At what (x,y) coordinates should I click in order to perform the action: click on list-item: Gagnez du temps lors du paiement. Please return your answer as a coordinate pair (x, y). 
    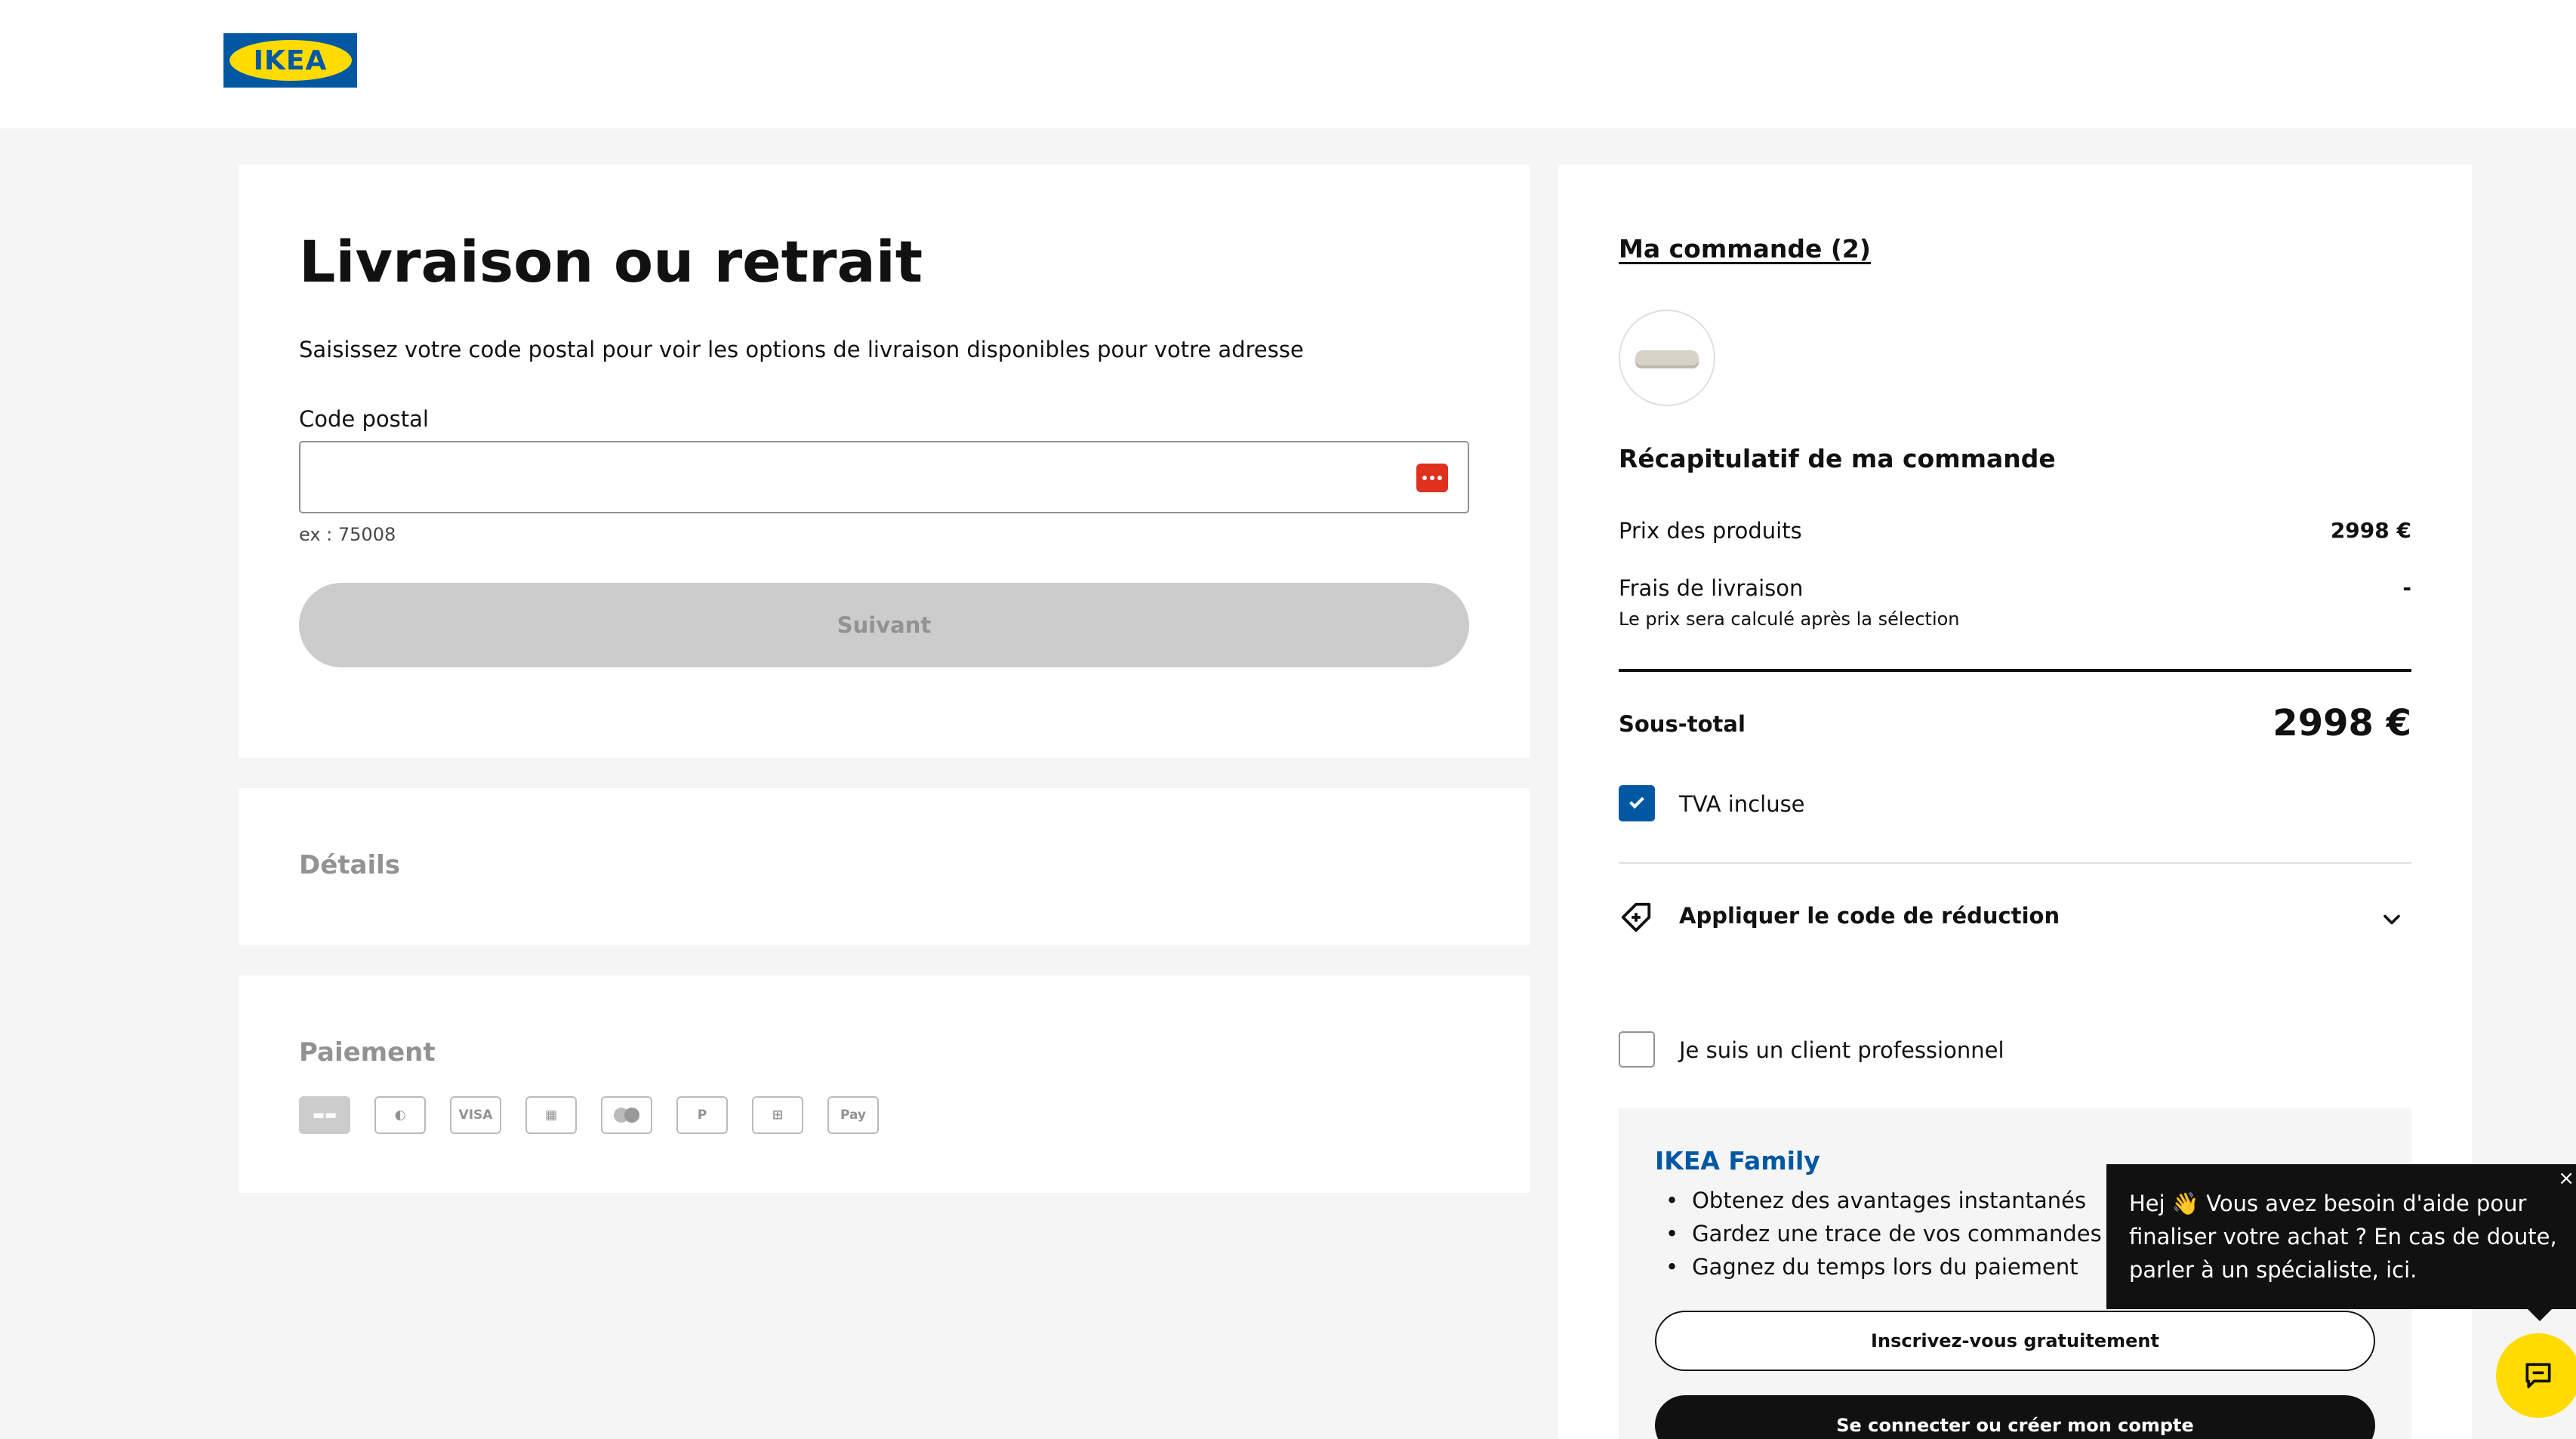
    Looking at the image, I should click on (1878, 1266).